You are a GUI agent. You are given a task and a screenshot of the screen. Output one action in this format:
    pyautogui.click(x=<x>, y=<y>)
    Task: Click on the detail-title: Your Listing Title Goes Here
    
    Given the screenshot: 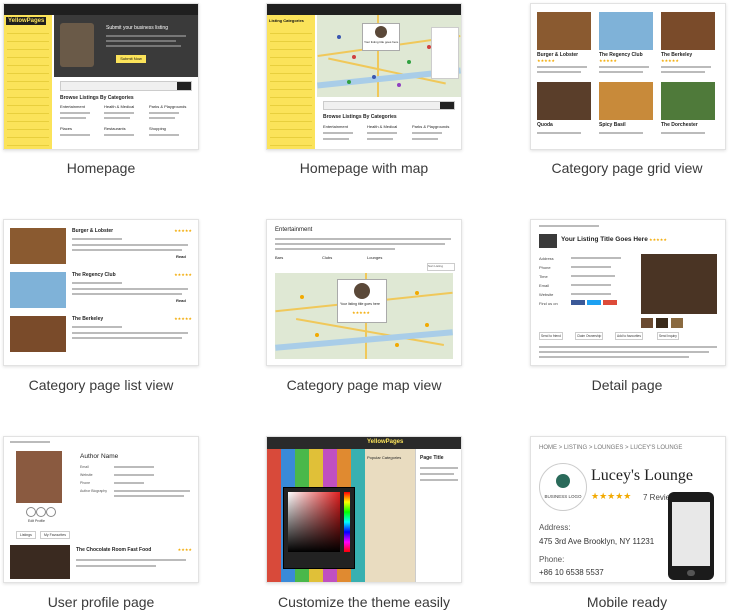 What is the action you would take?
    pyautogui.click(x=604, y=239)
    